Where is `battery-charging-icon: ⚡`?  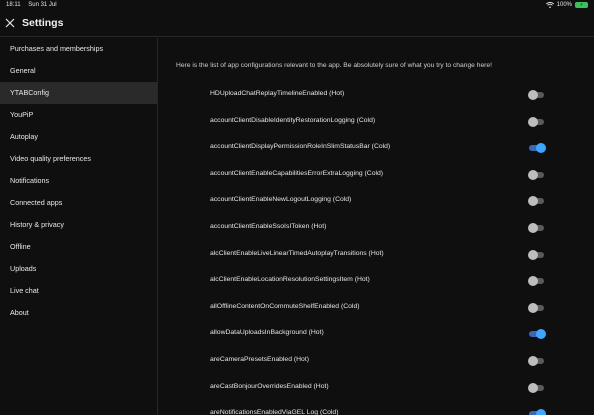
battery-charging-icon: ⚡ is located at coordinates (581, 5).